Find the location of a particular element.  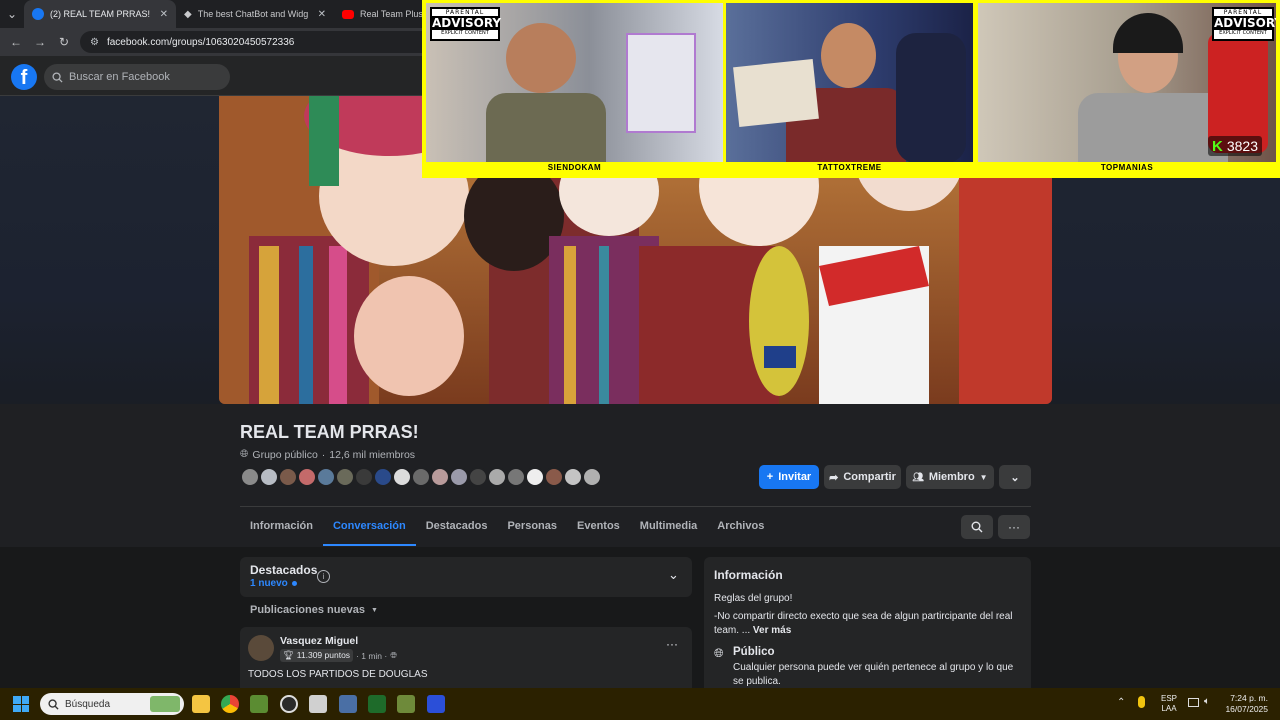

post-time: · 1 min · is located at coordinates (371, 656).